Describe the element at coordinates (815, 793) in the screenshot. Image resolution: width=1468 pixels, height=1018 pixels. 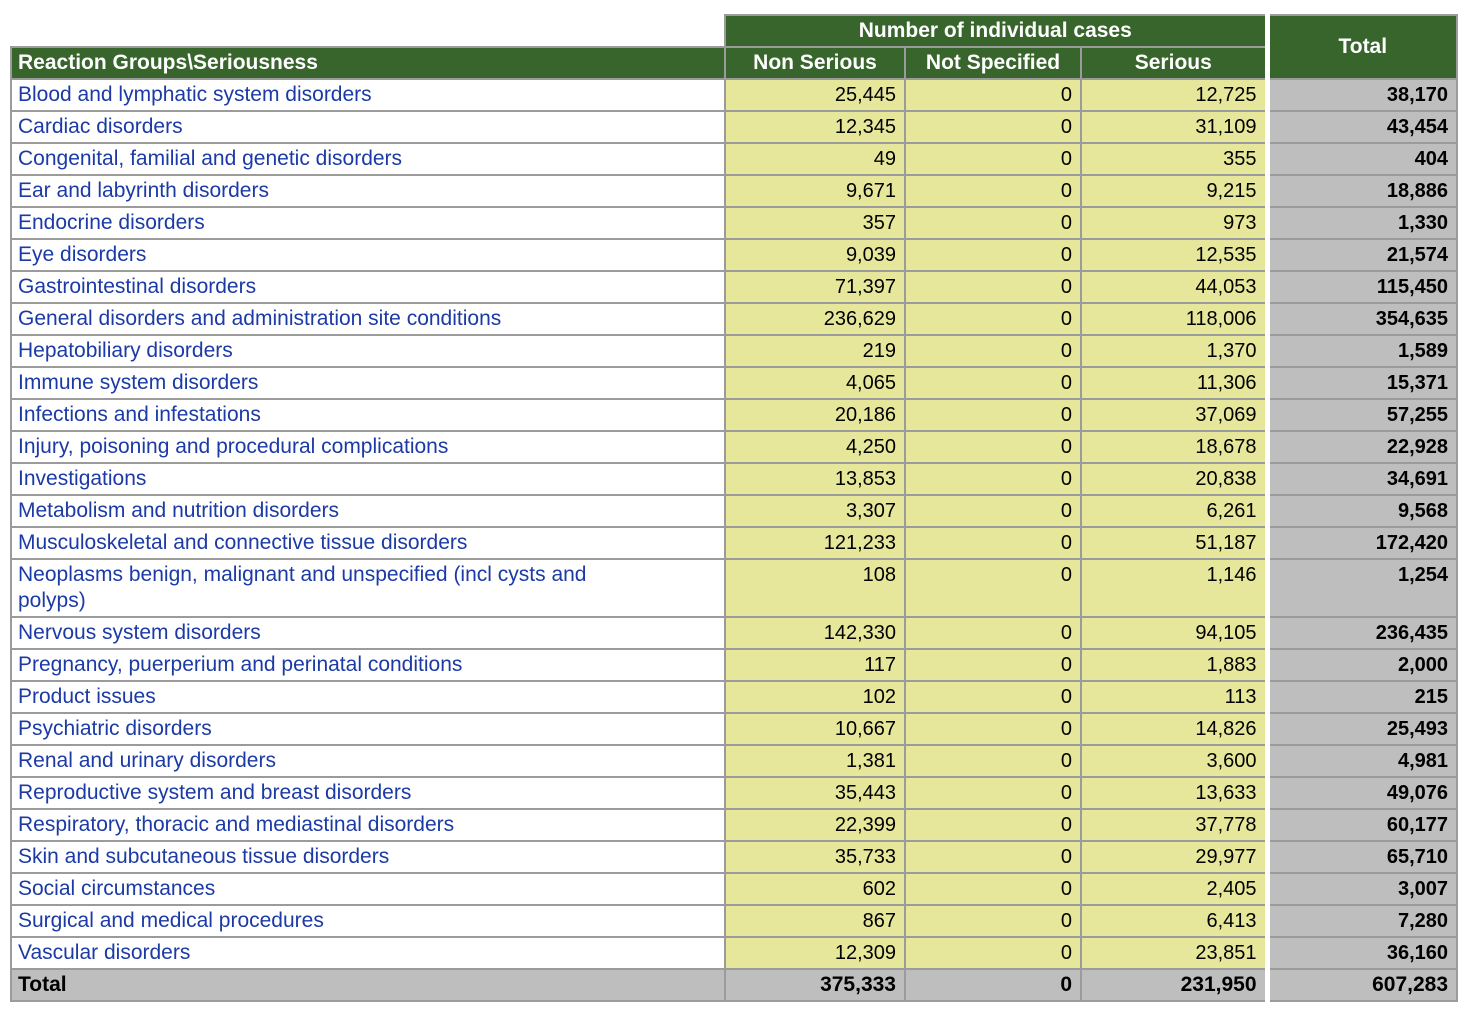
I see `non-serious-value: 35,443` at that location.